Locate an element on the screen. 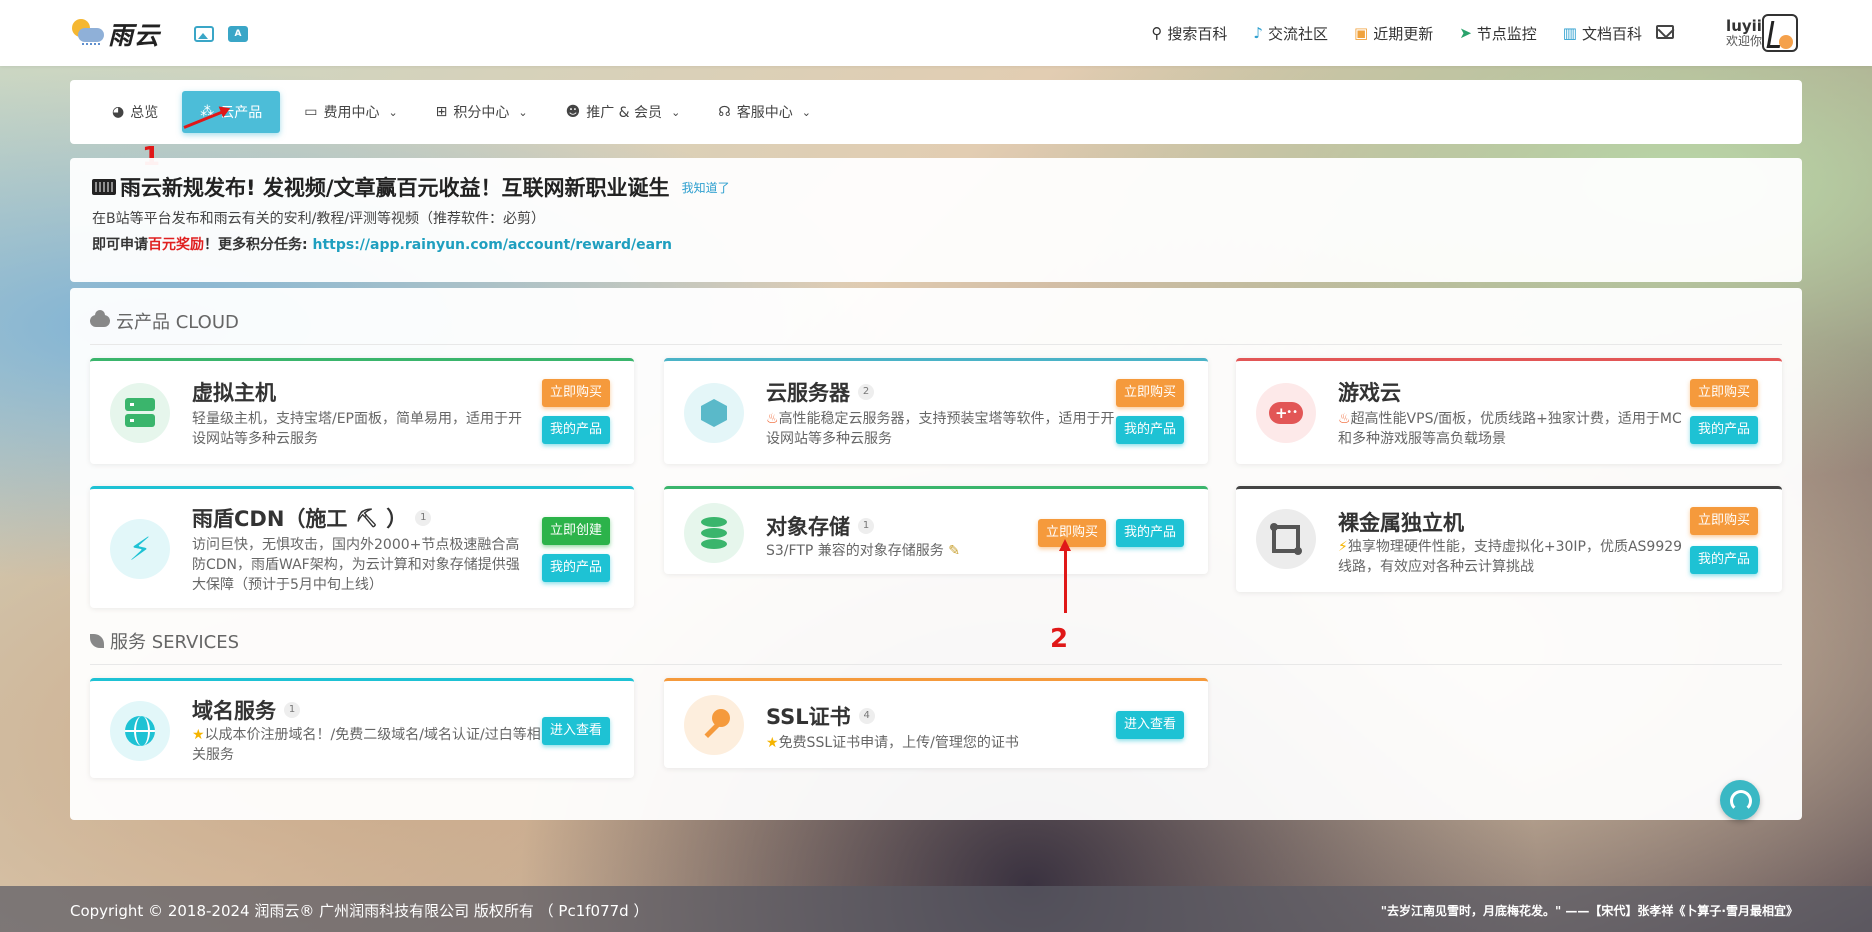  update-icon: ▣ is located at coordinates (1361, 33).